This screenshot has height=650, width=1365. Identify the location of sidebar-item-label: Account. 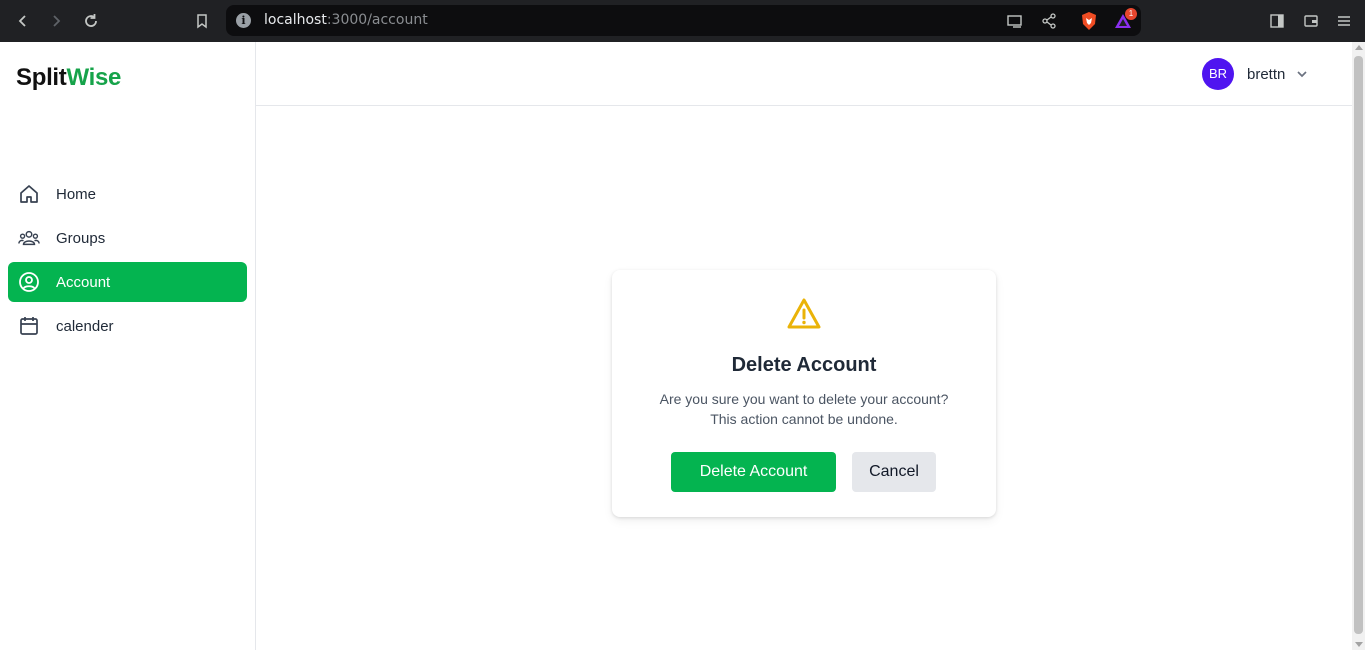
(83, 282).